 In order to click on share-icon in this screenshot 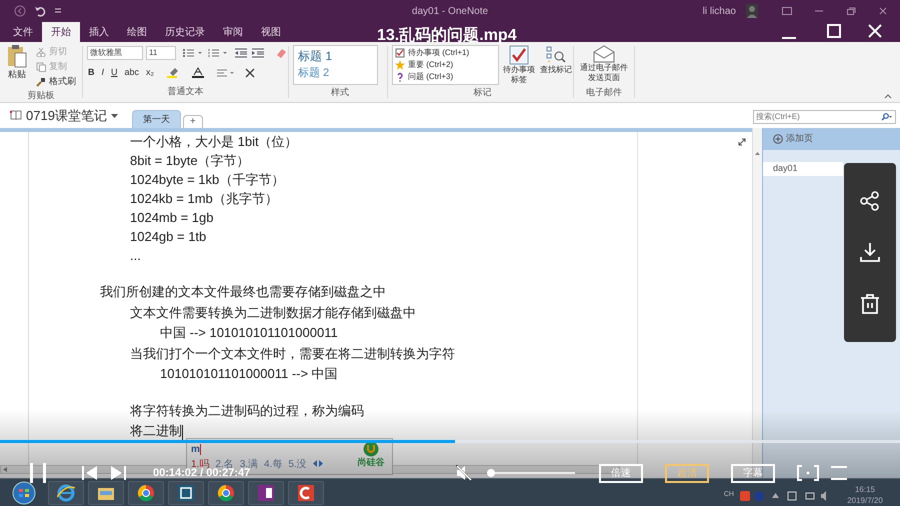, I will do `click(870, 200)`.